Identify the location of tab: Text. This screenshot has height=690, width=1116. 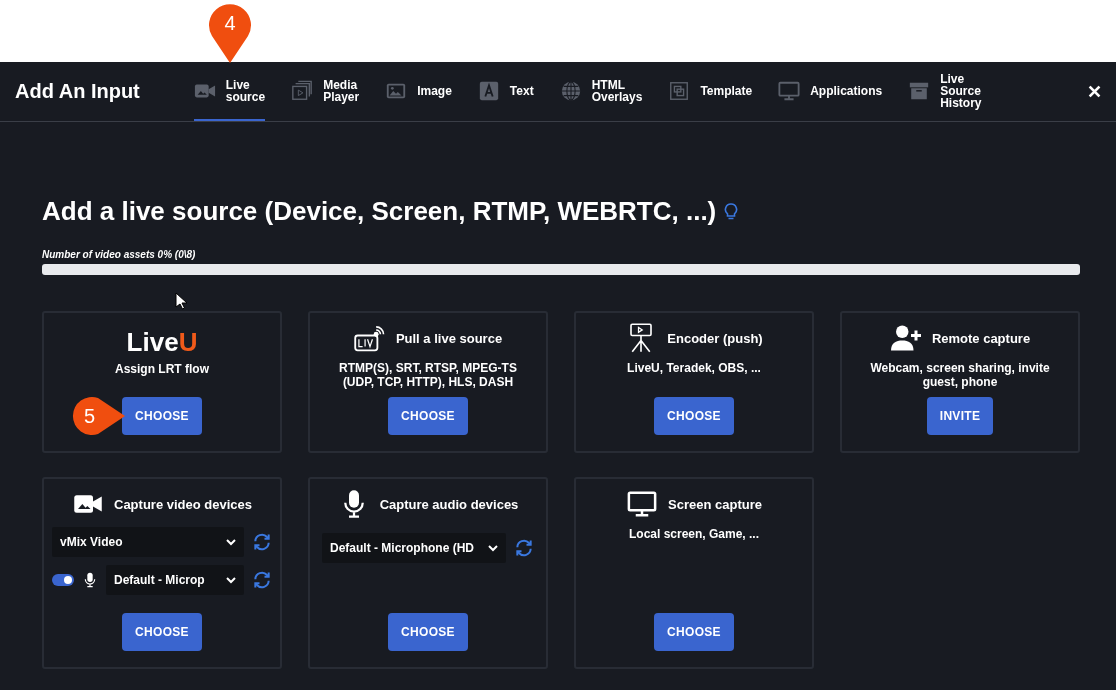
(505, 91).